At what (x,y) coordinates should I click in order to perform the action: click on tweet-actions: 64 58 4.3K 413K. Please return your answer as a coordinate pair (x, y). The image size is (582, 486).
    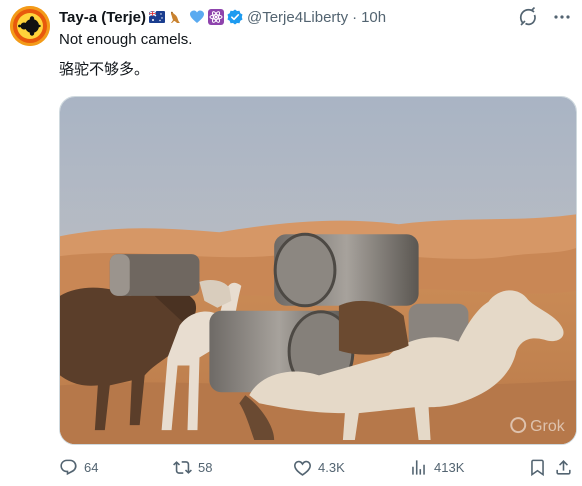
    Looking at the image, I should click on (315, 467).